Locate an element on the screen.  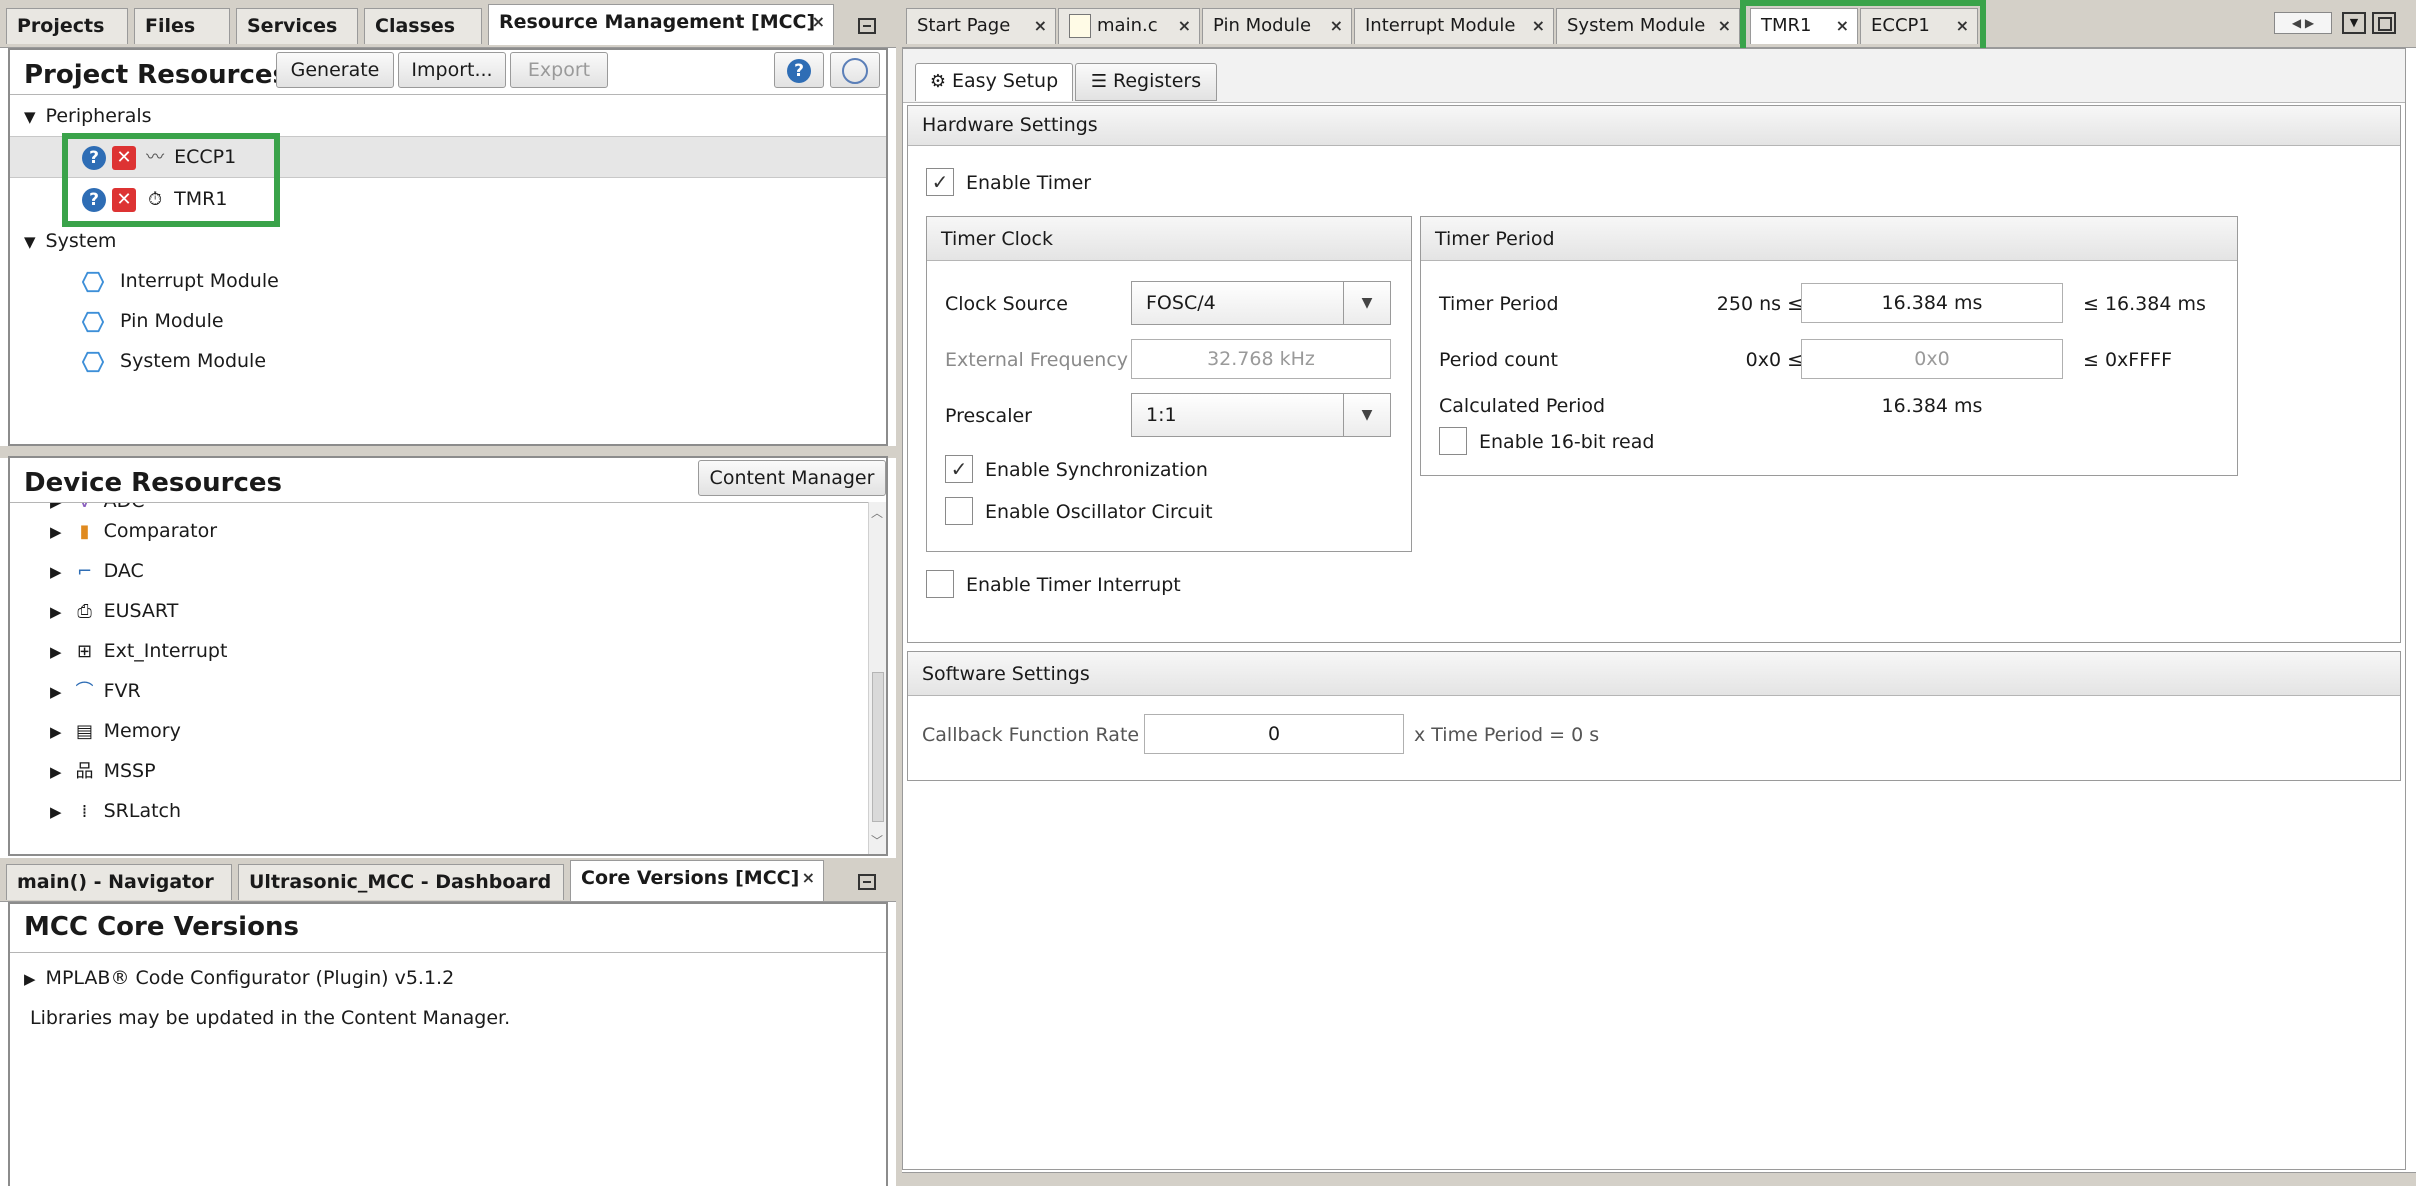
device-item-comparator: ▶ ▮ Comparator is located at coordinates (133, 531).